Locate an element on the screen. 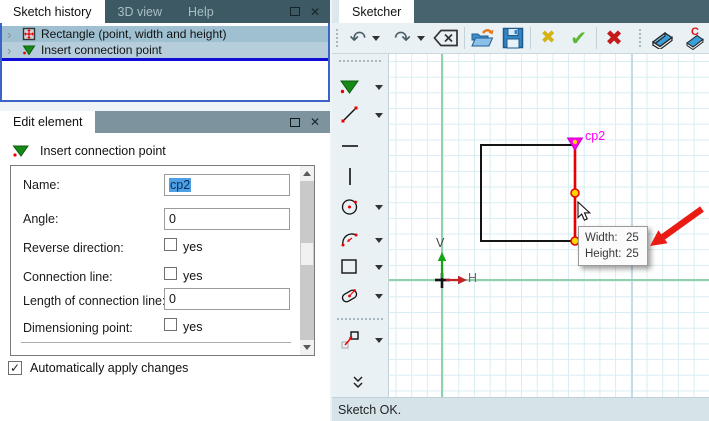 The height and width of the screenshot is (421, 709). open-button is located at coordinates (482, 38).